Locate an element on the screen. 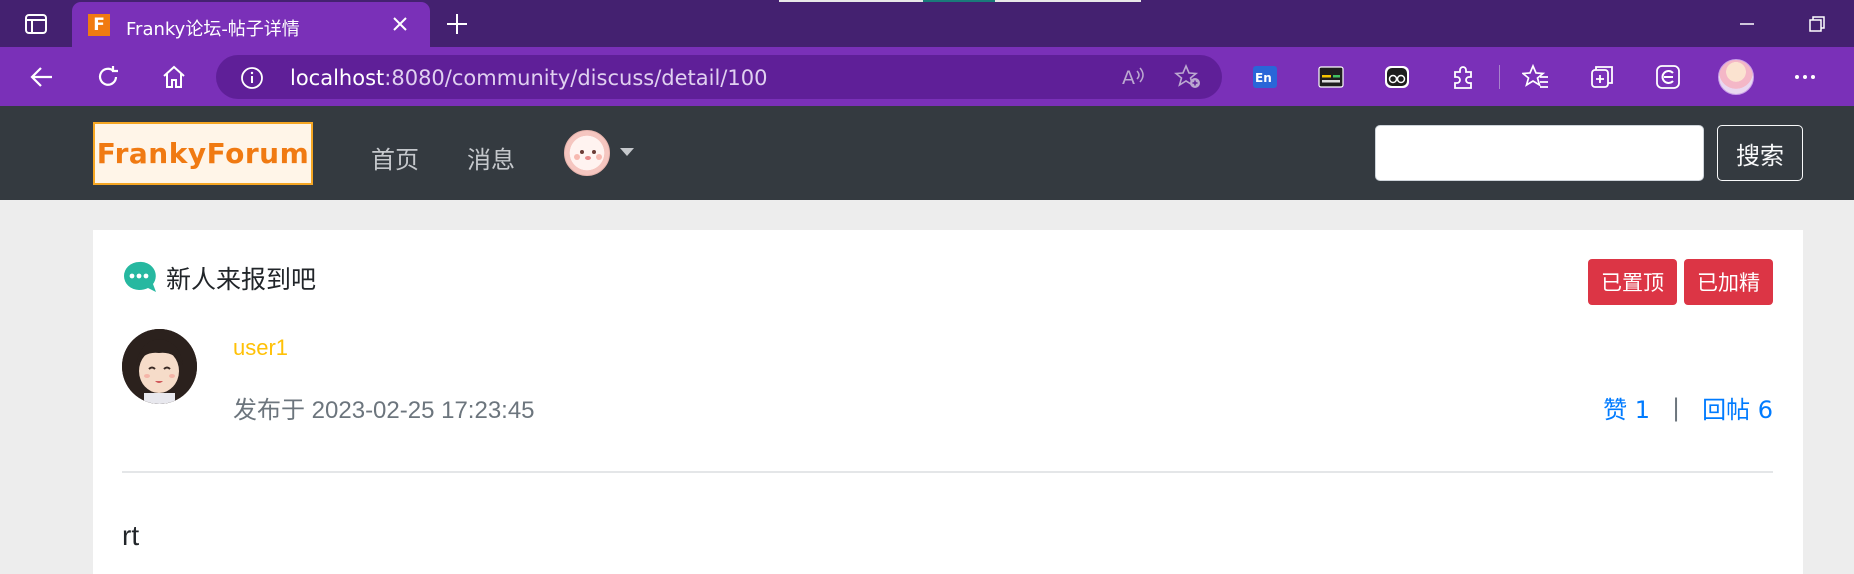 The width and height of the screenshot is (1854, 574). extensions-puzzle-icon is located at coordinates (1463, 77).